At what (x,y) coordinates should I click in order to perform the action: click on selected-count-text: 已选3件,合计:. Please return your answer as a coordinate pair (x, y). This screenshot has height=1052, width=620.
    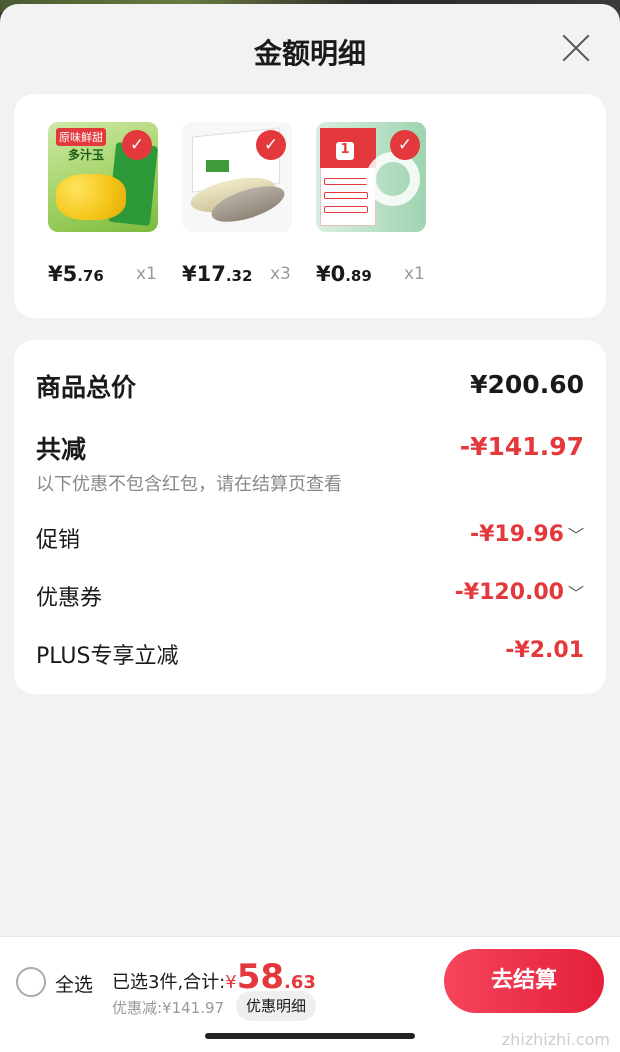
    Looking at the image, I should click on (169, 982).